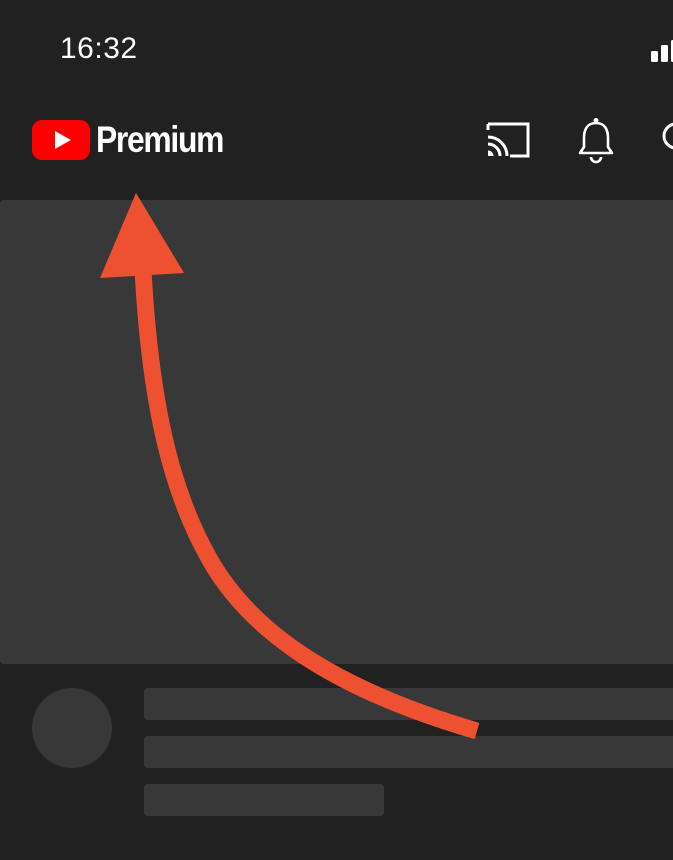  Describe the element at coordinates (662, 51) in the screenshot. I see `signal-strength-icon` at that location.